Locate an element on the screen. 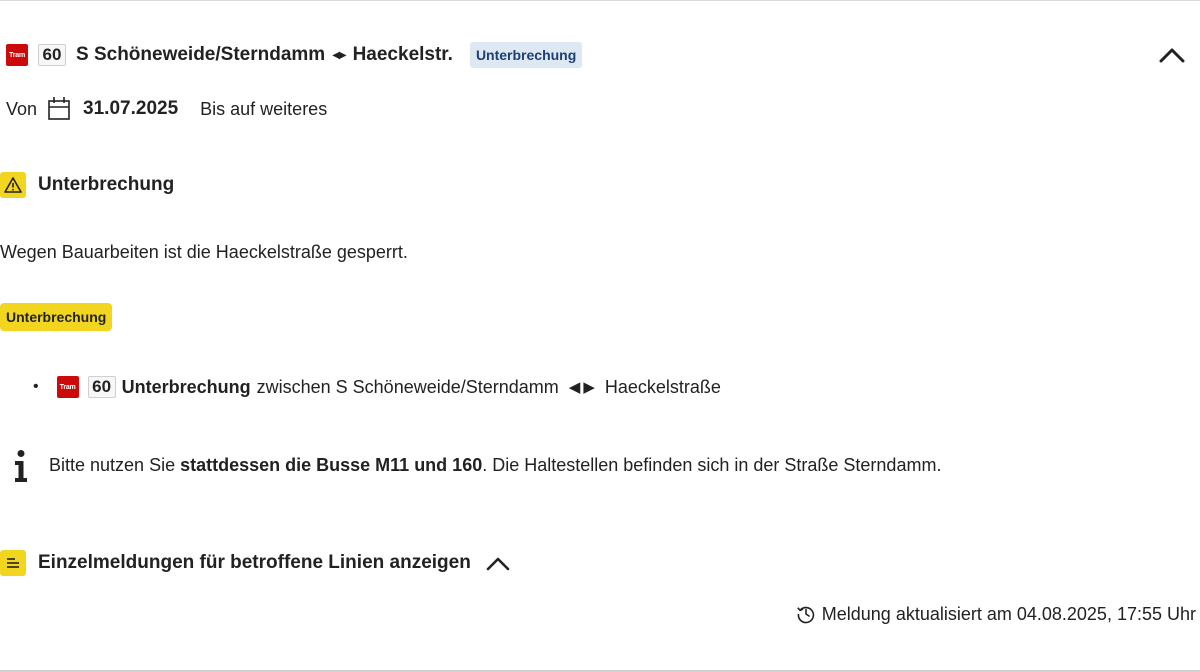 The width and height of the screenshot is (1200, 672). route-to: Haeckelstr. is located at coordinates (402, 54).